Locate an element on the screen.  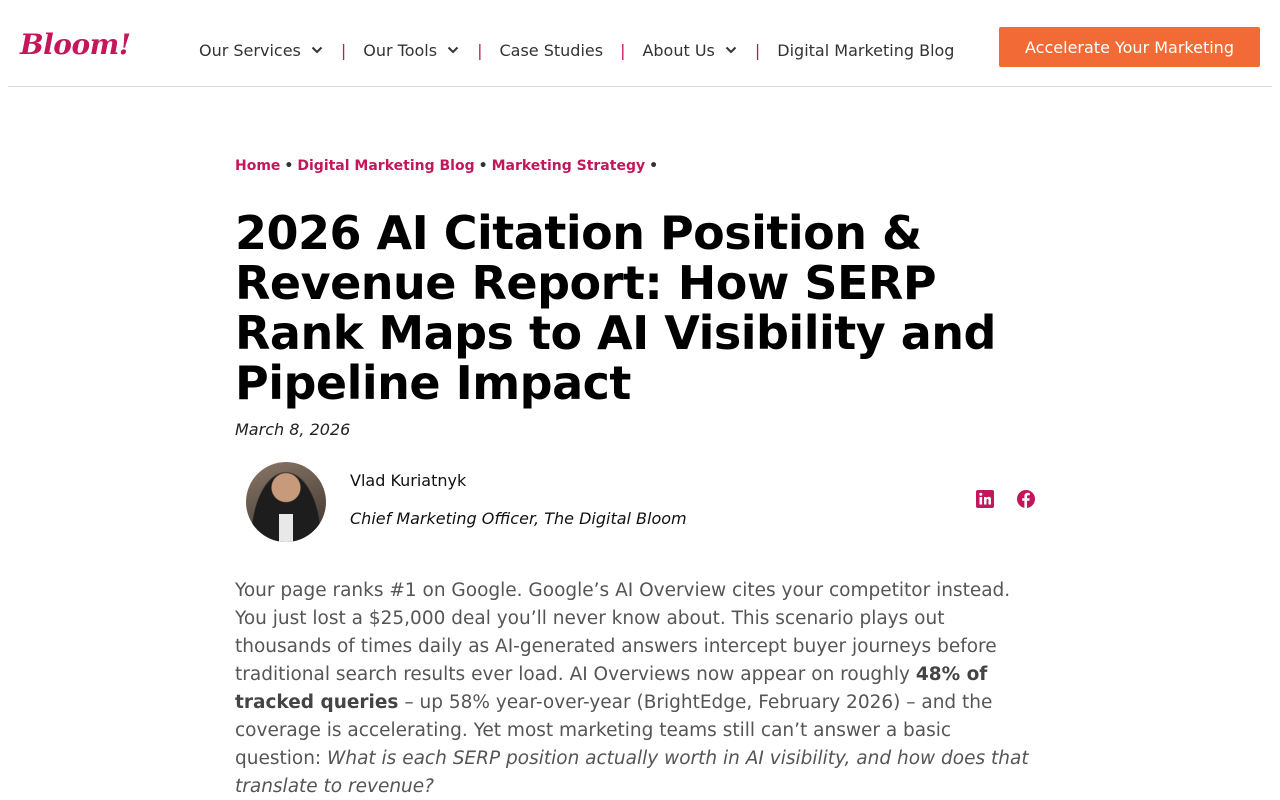
nav-item-label: About Us is located at coordinates (678, 50).